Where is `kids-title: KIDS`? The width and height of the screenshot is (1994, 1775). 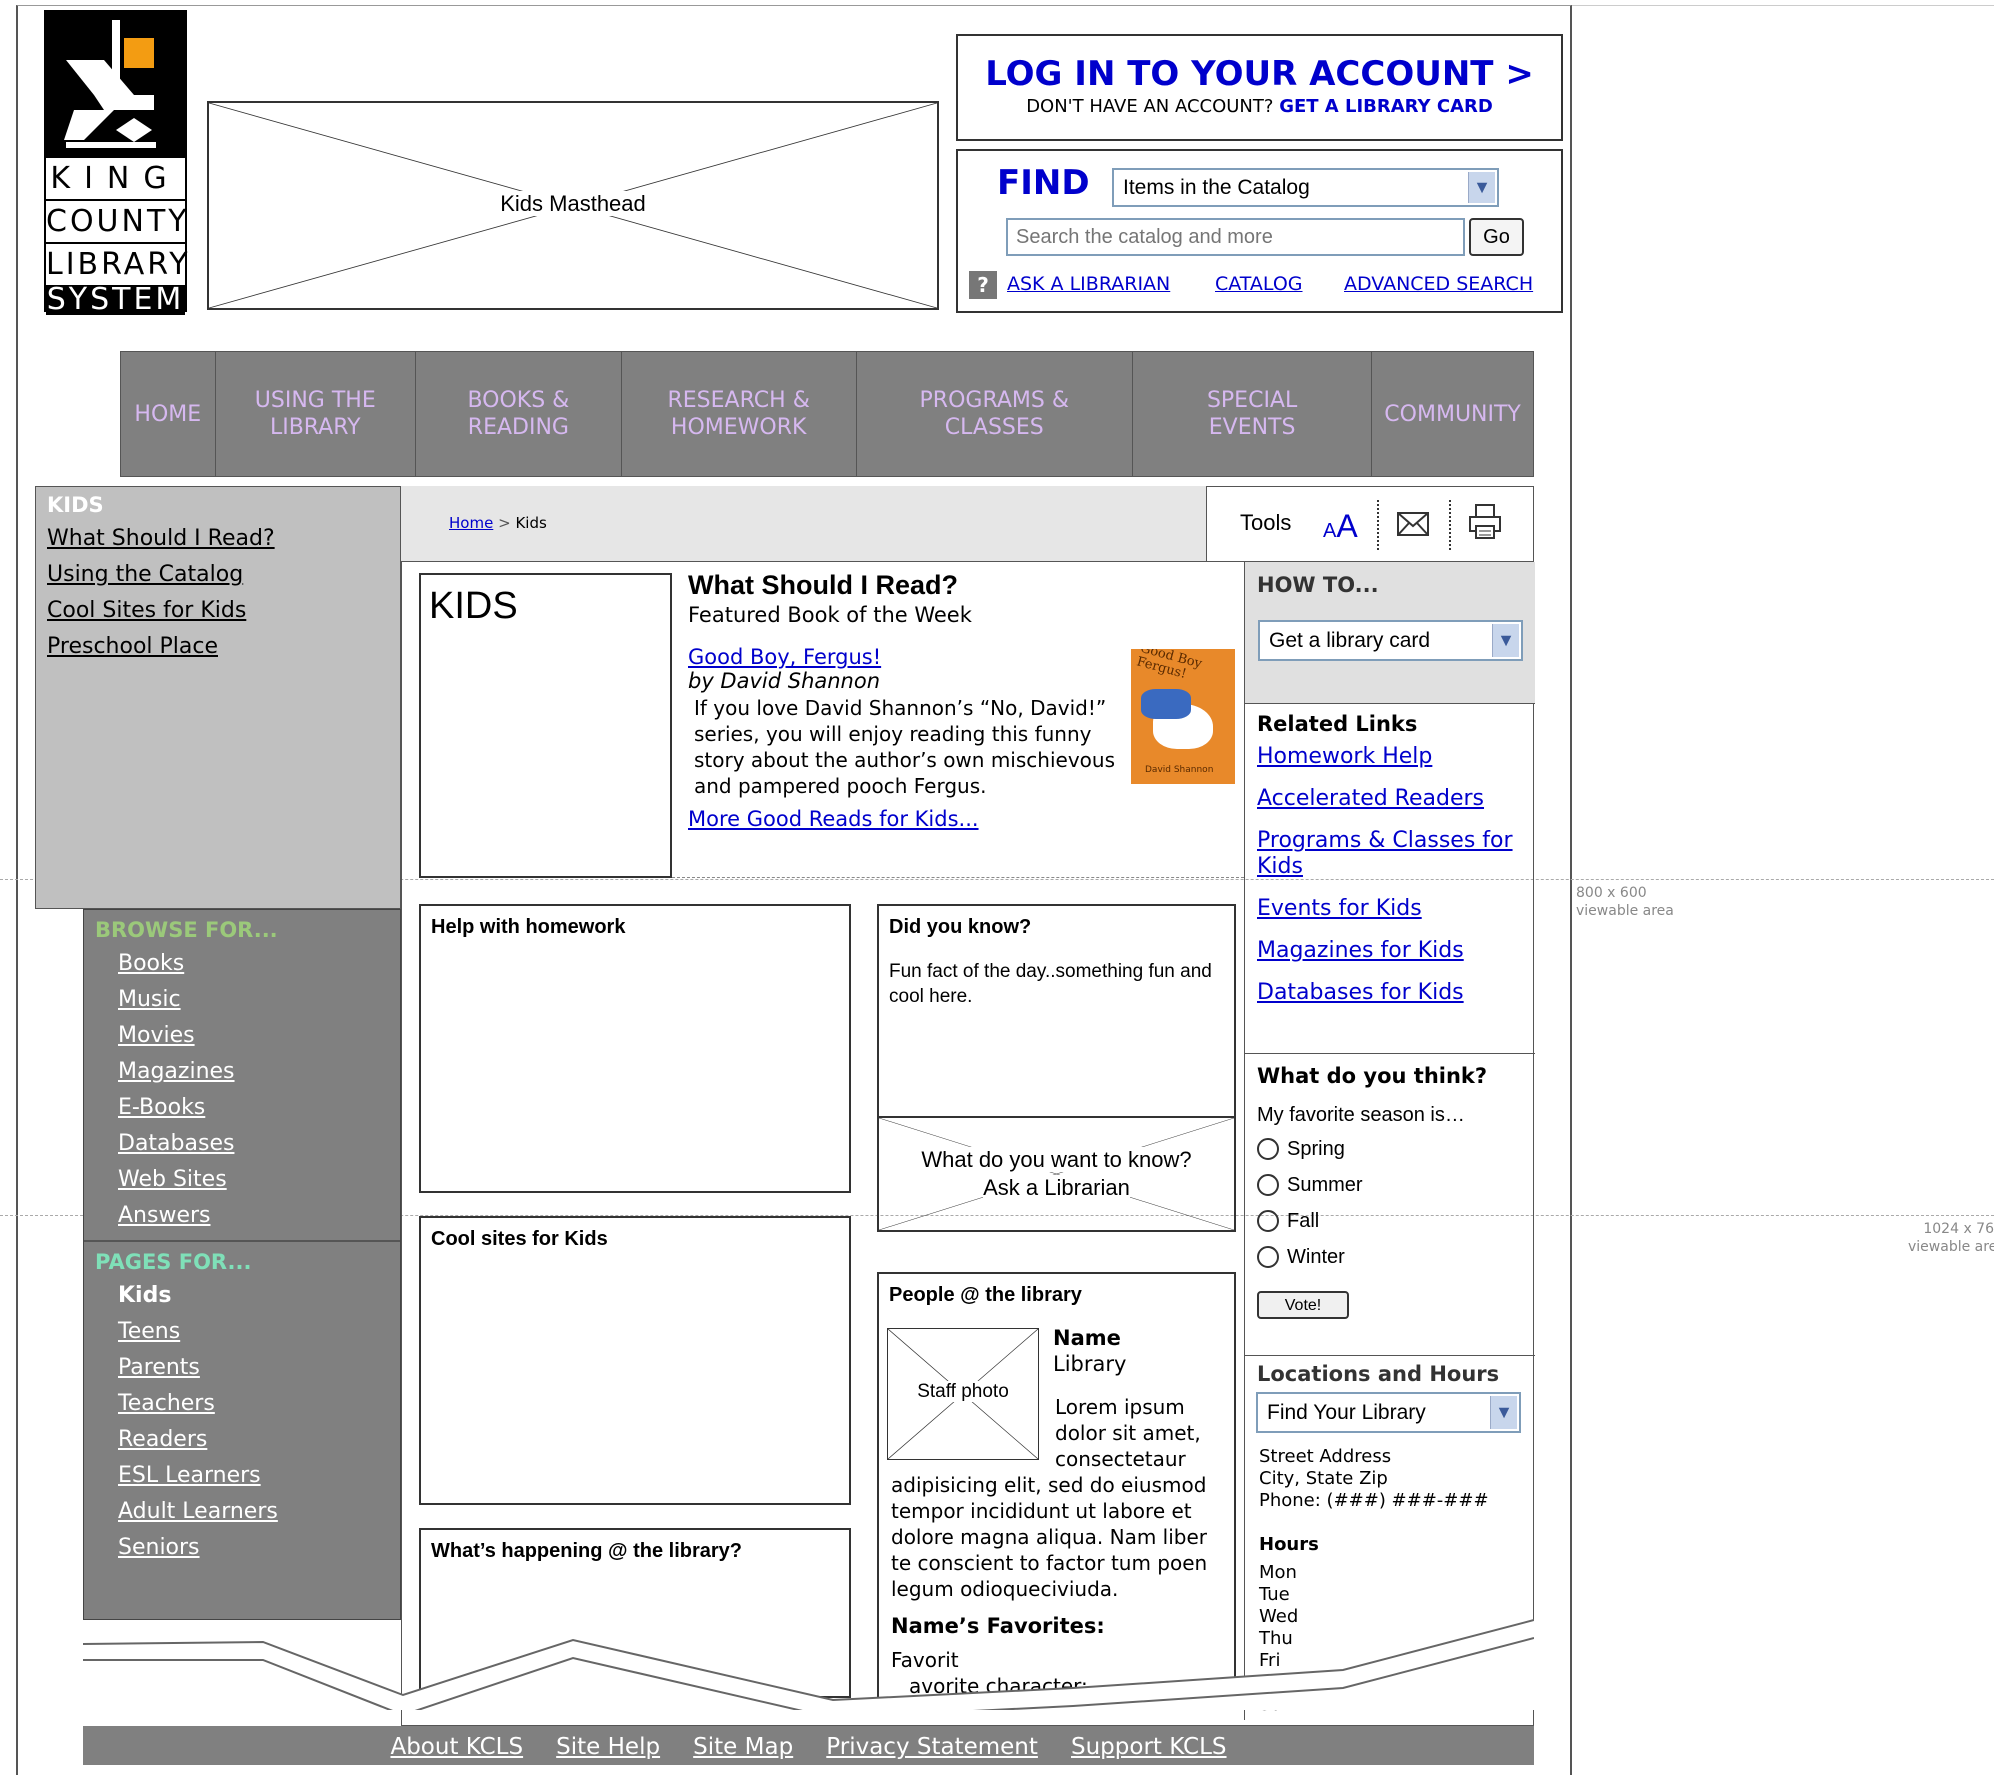
kids-title: KIDS is located at coordinates (473, 606).